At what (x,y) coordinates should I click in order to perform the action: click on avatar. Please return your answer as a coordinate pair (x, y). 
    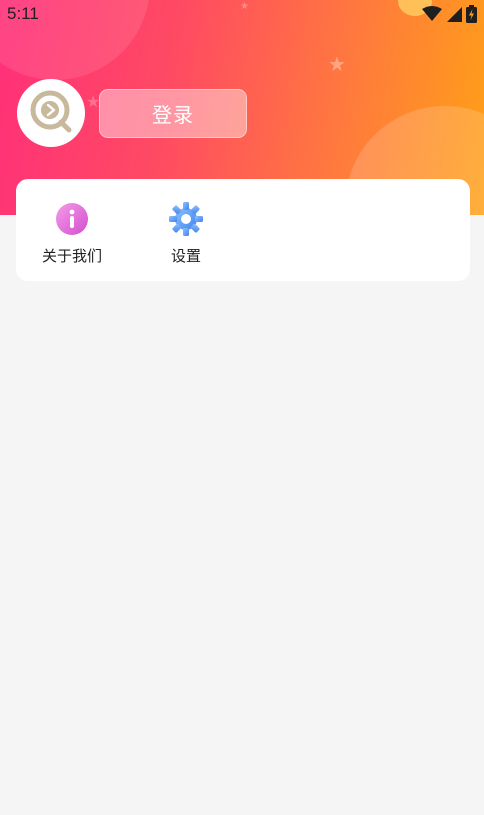
    Looking at the image, I should click on (51, 113).